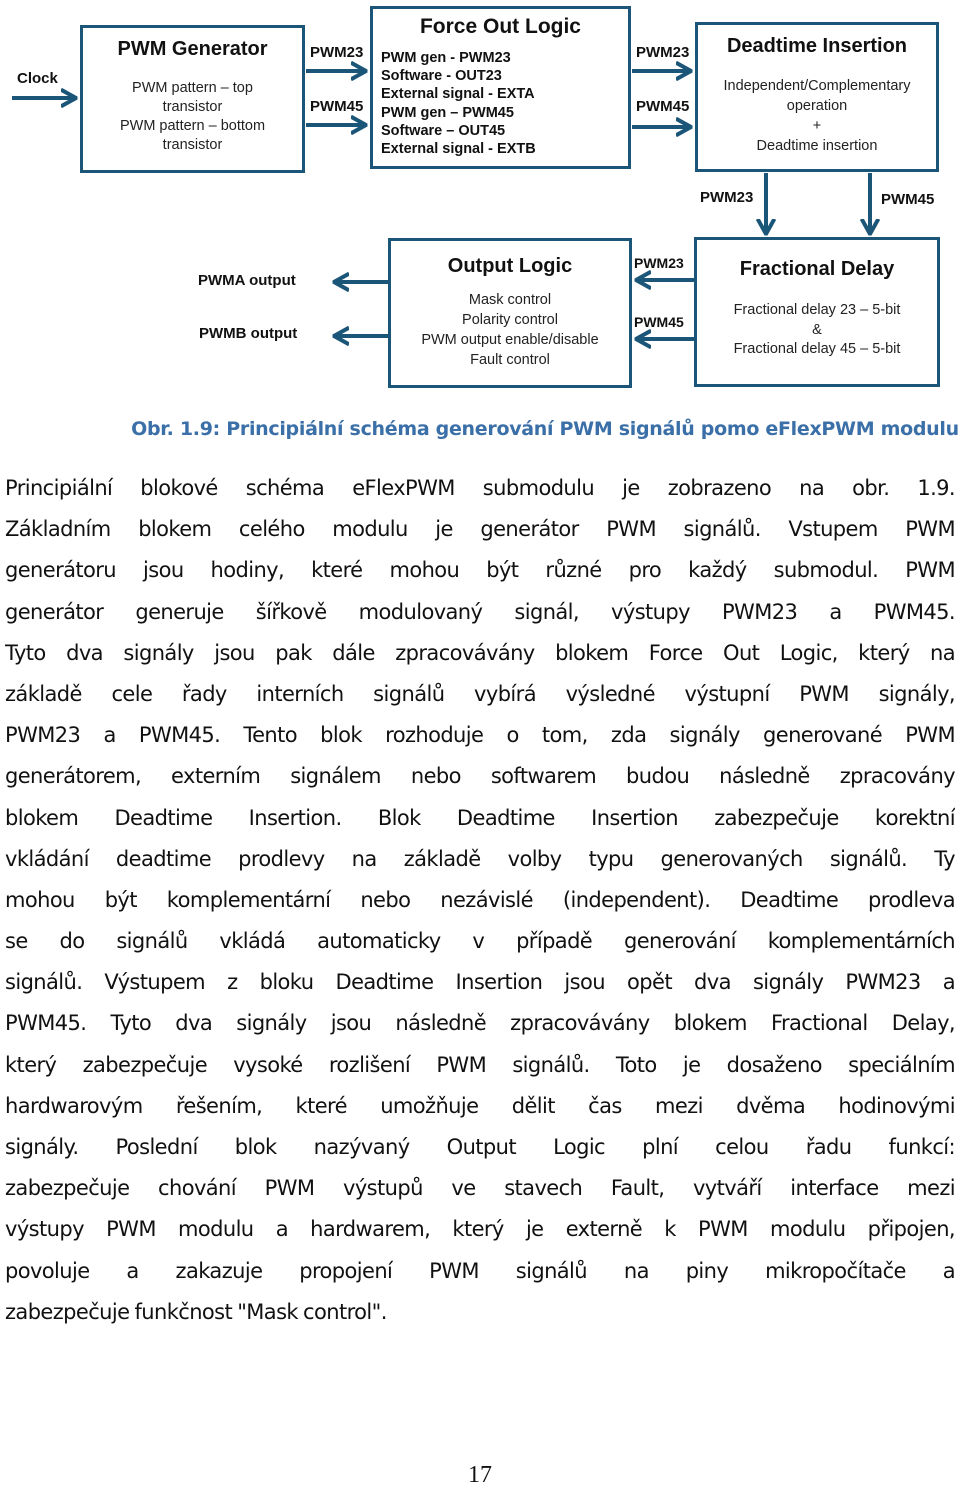 Image resolution: width=960 pixels, height=1489 pixels. What do you see at coordinates (817, 126) in the screenshot?
I see `deadtime-line: +` at bounding box center [817, 126].